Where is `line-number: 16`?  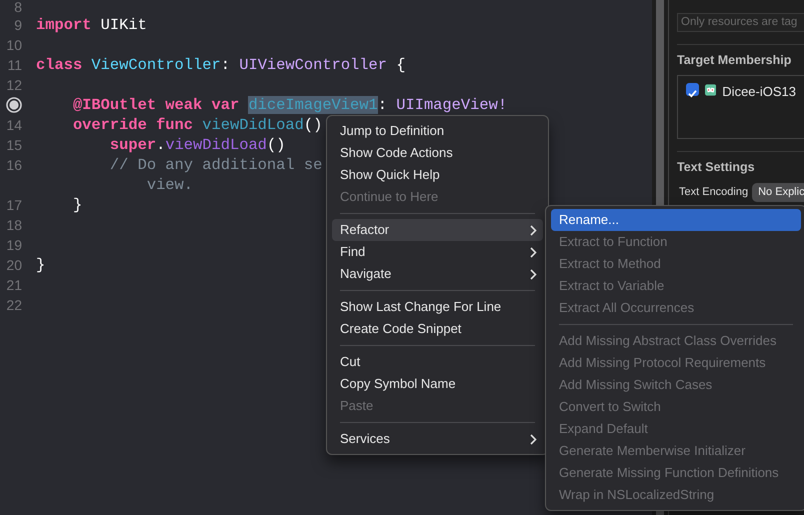
line-number: 16 is located at coordinates (14, 165).